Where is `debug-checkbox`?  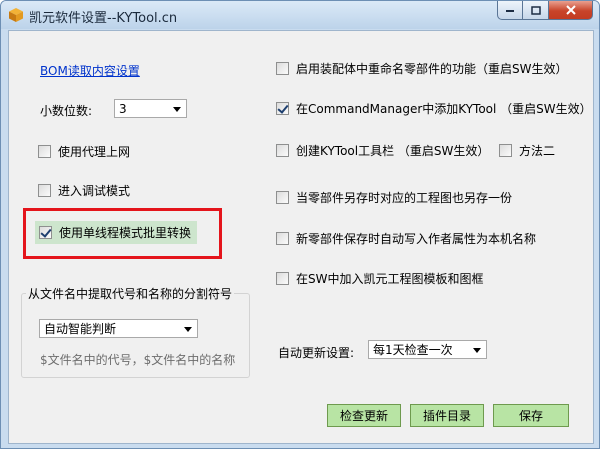
debug-checkbox is located at coordinates (44, 190).